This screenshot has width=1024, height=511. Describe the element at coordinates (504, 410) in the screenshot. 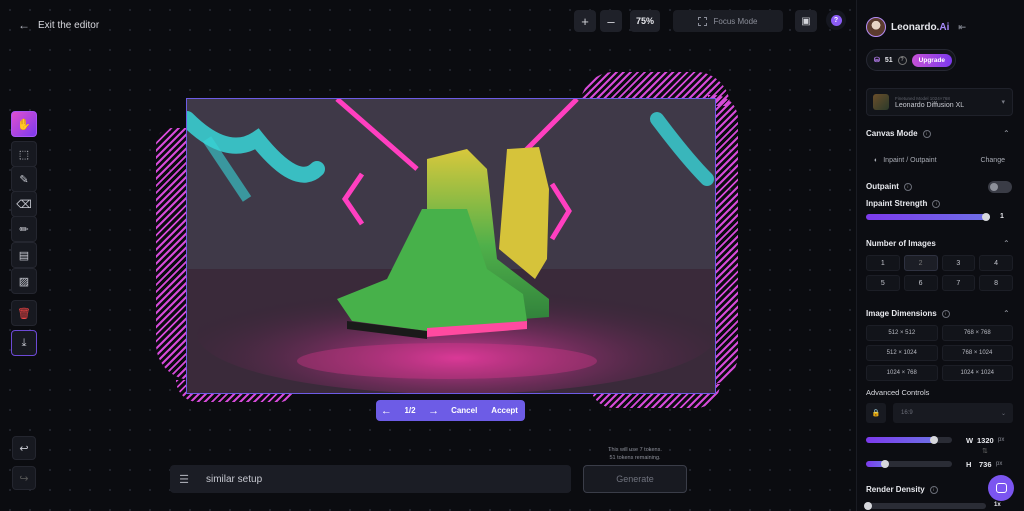

I see `accept-button: Accept` at that location.